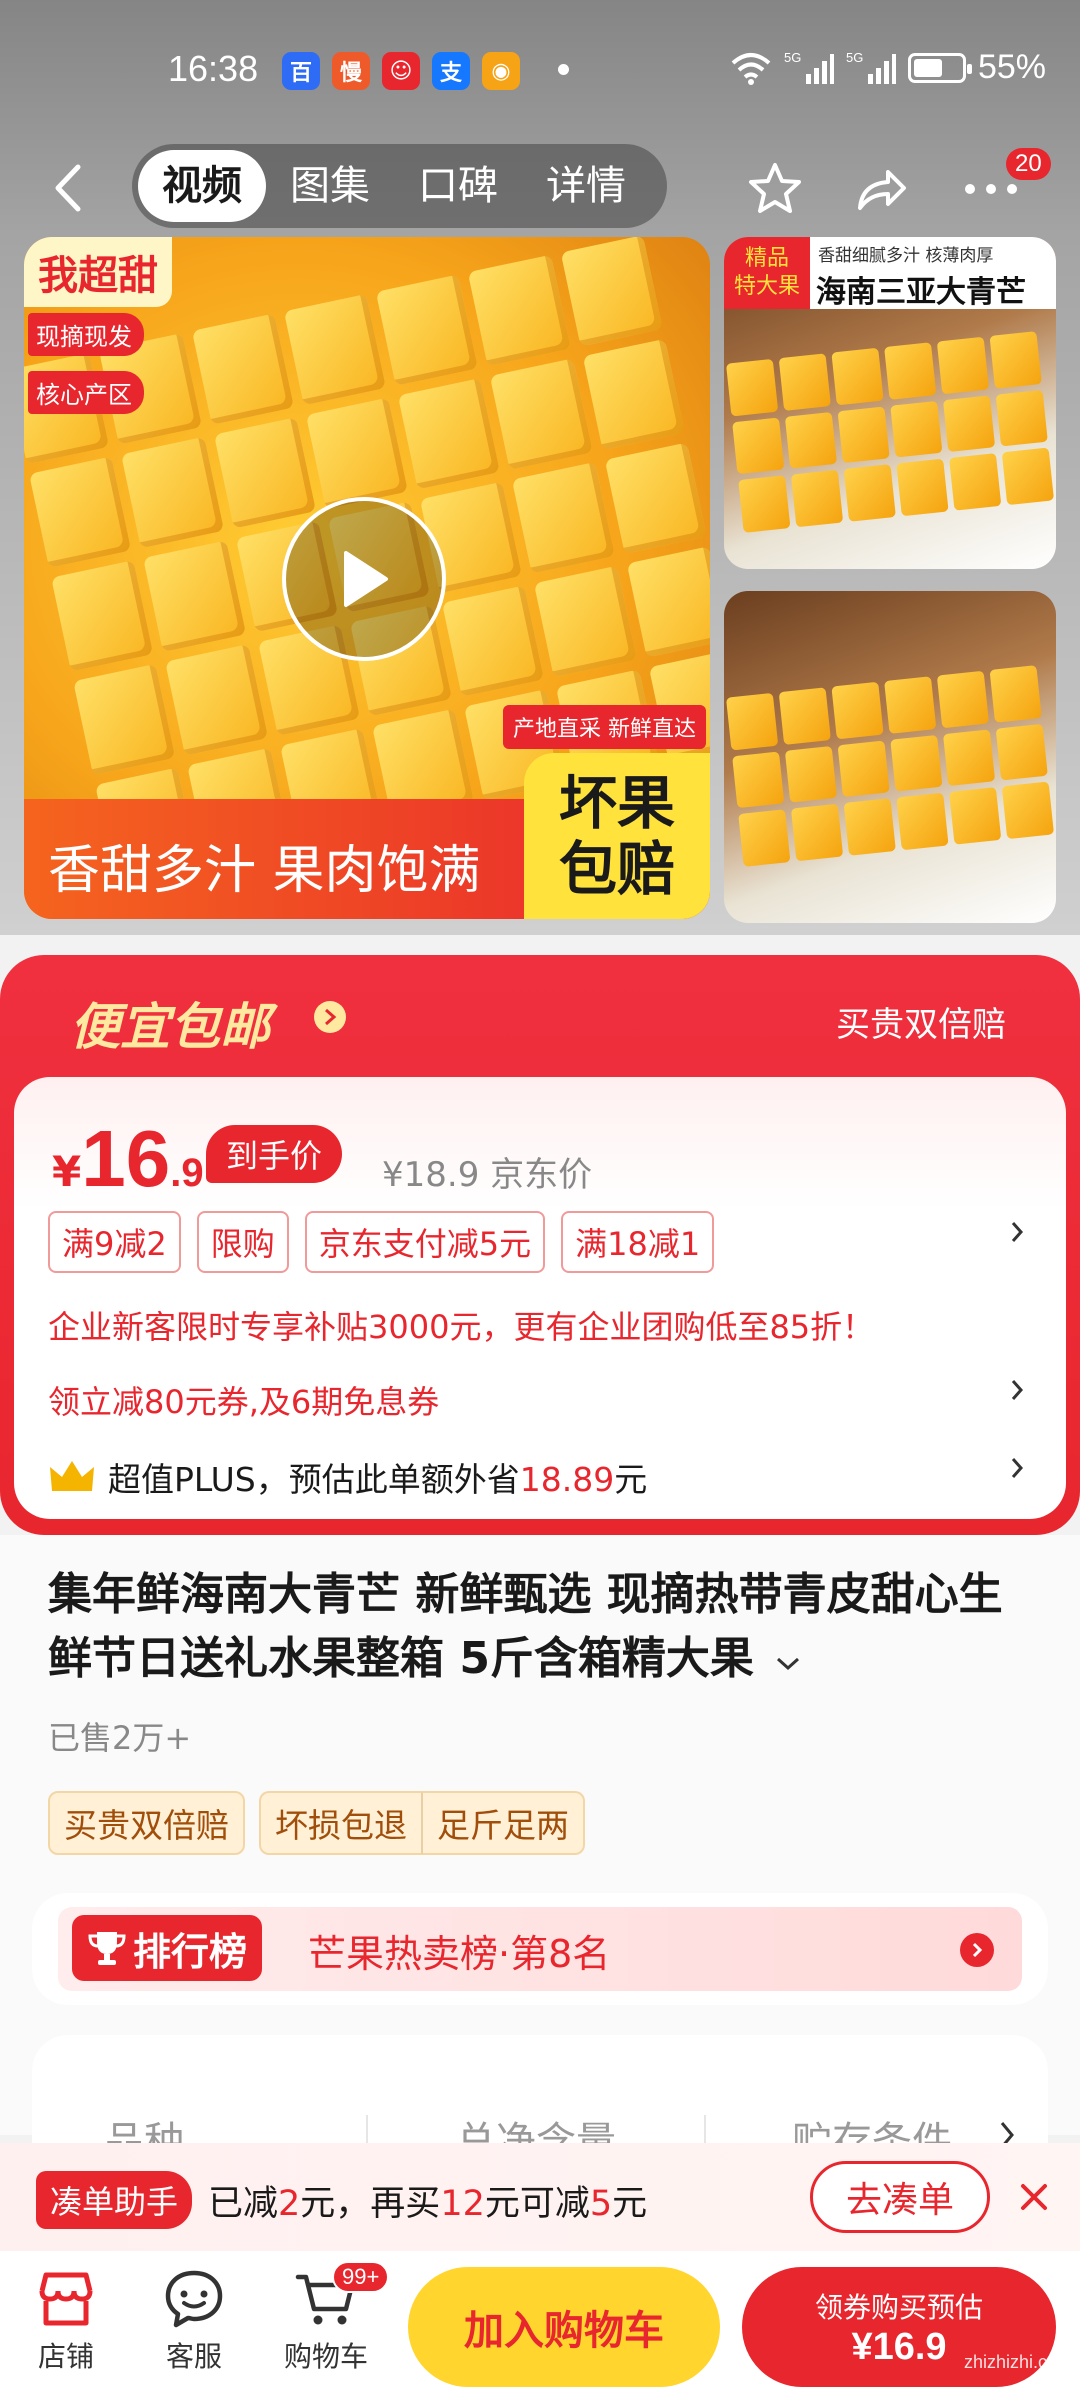  I want to click on play-button, so click(364, 579).